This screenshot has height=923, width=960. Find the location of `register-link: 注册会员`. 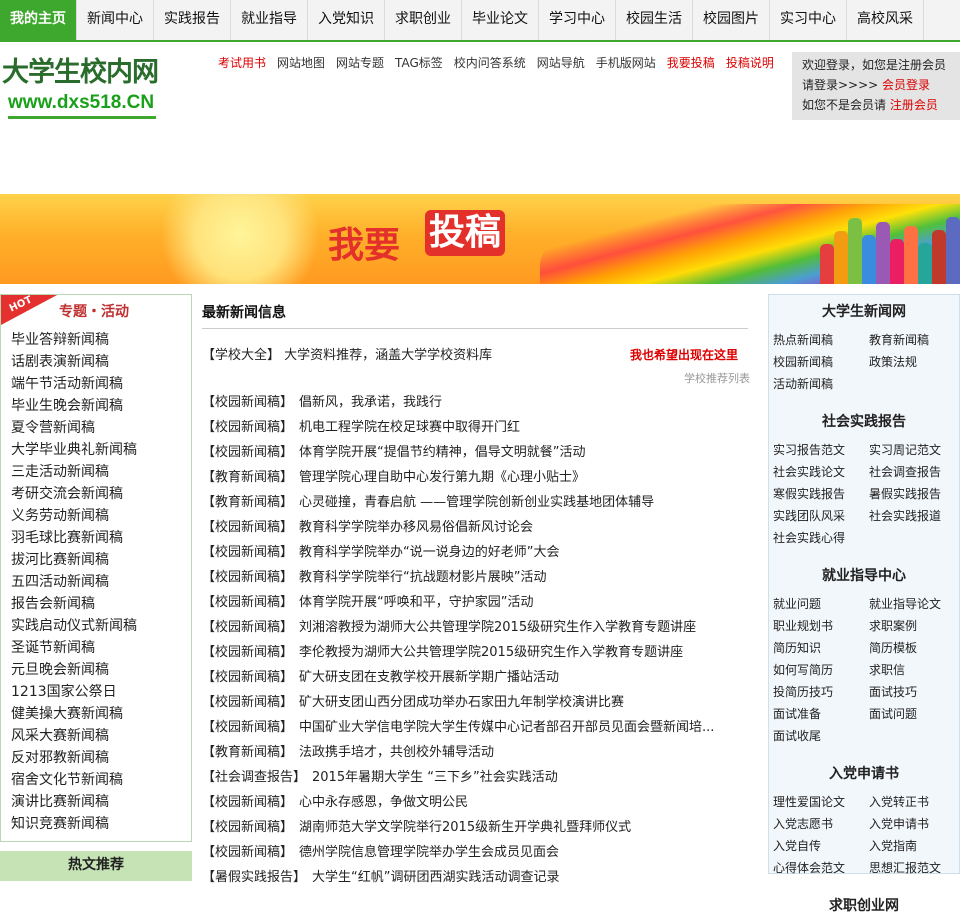

register-link: 注册会员 is located at coordinates (914, 105).